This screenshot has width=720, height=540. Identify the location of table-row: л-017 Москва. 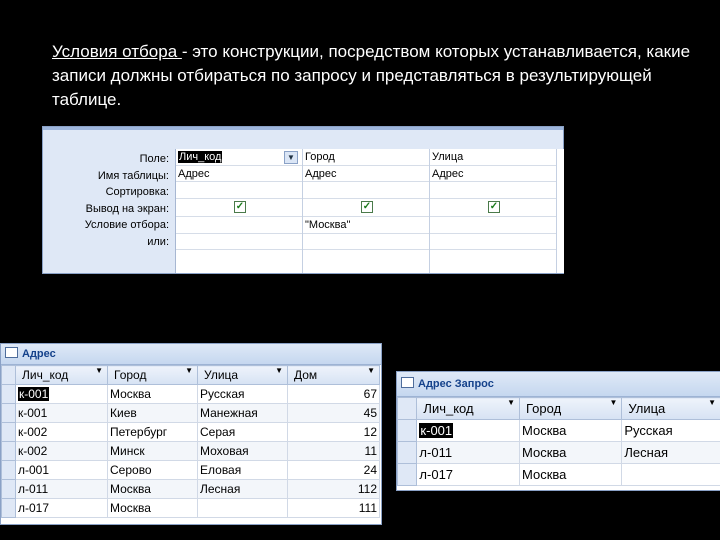
(558, 474).